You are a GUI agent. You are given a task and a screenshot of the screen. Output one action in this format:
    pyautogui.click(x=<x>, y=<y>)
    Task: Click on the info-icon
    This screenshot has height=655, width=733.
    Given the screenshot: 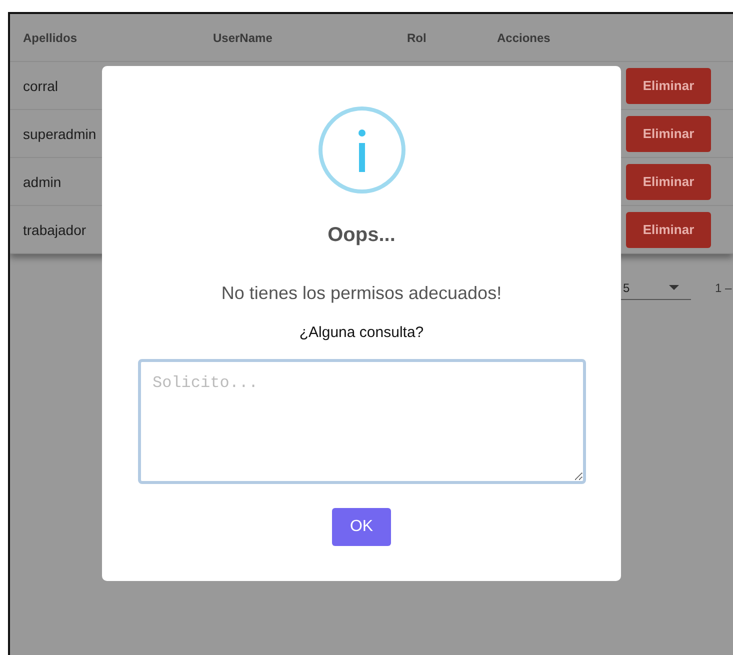 What is the action you would take?
    pyautogui.click(x=362, y=150)
    